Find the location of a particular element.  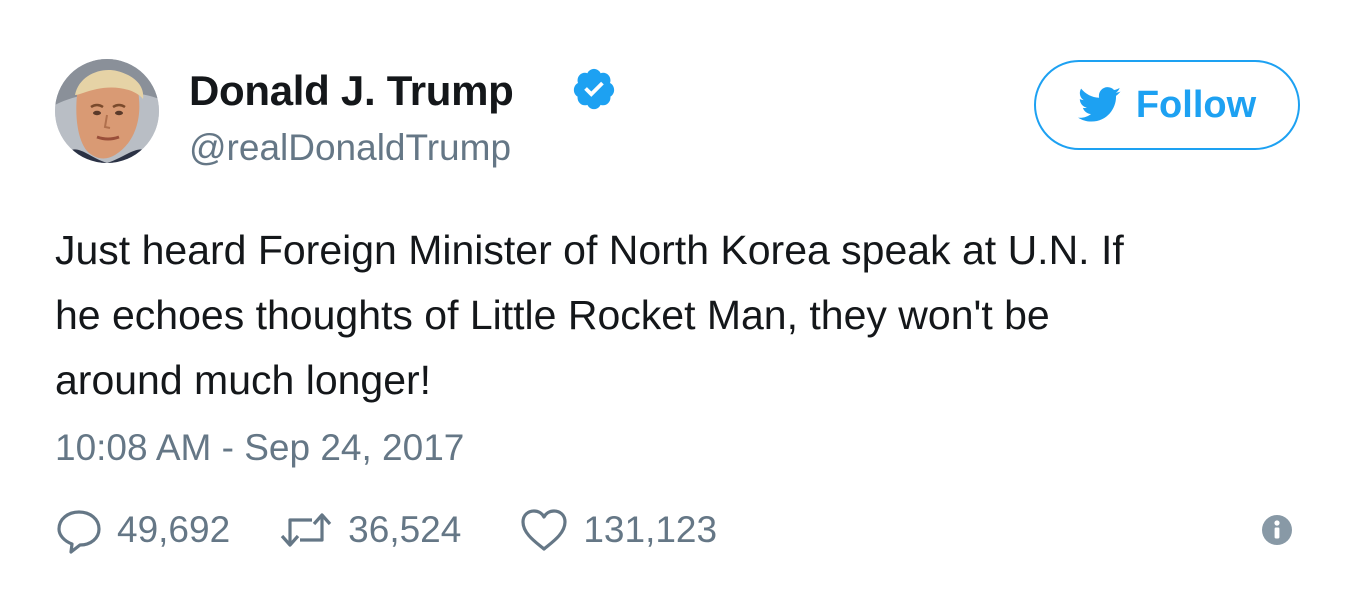

tweet-actions: 49,692 36,524 131,123 is located at coordinates (386, 530).